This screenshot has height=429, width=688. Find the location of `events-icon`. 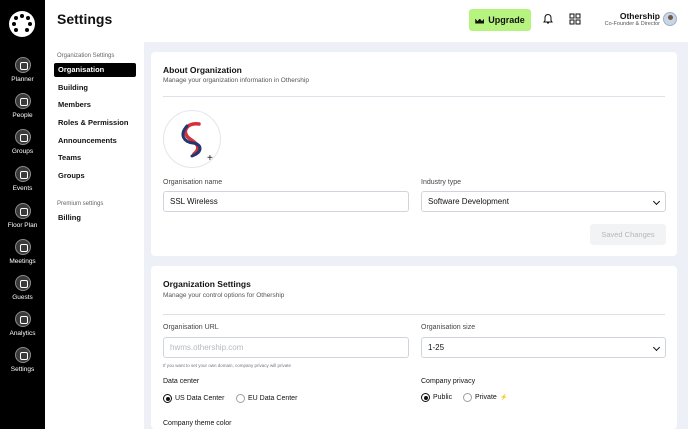

events-icon is located at coordinates (22, 174).